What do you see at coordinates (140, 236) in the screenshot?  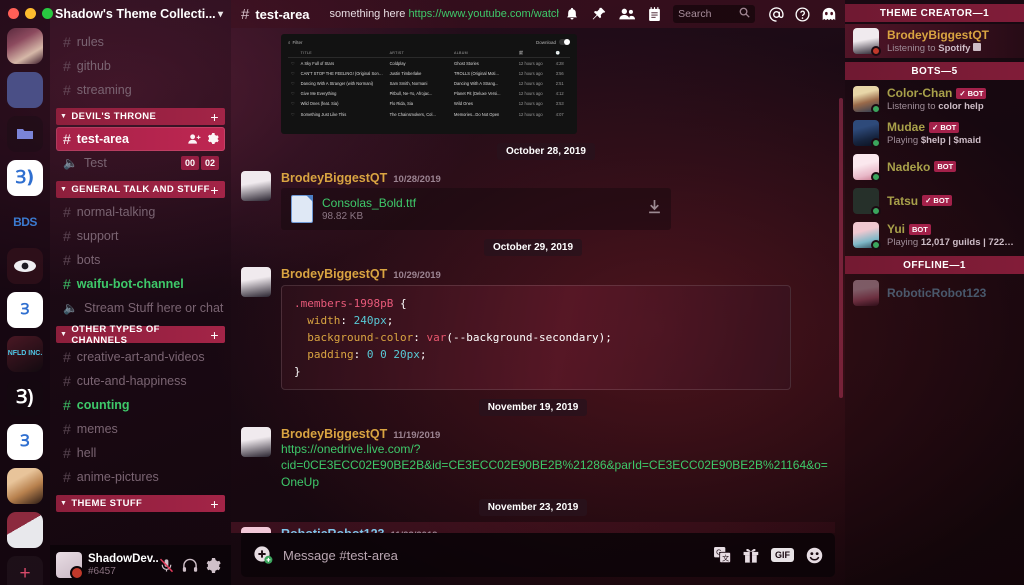 I see `channel-support: # support` at bounding box center [140, 236].